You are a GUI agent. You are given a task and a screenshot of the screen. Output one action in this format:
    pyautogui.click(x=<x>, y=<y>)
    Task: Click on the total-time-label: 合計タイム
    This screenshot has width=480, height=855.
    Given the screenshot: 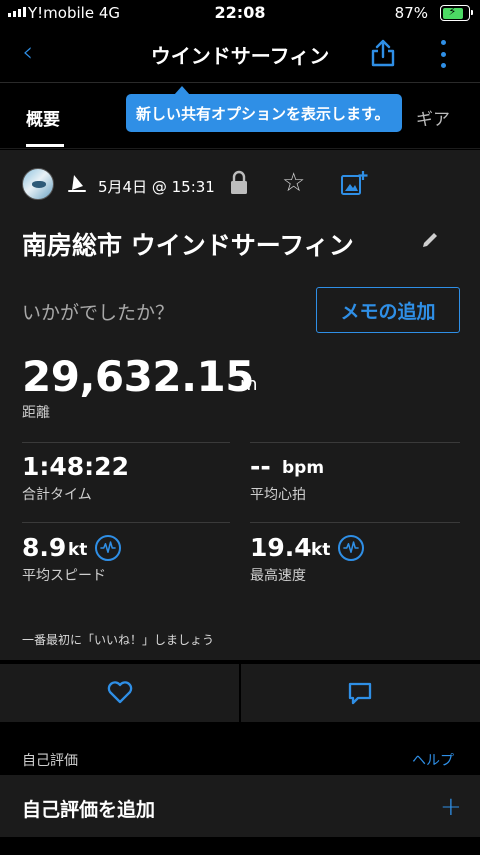 What is the action you would take?
    pyautogui.click(x=57, y=495)
    